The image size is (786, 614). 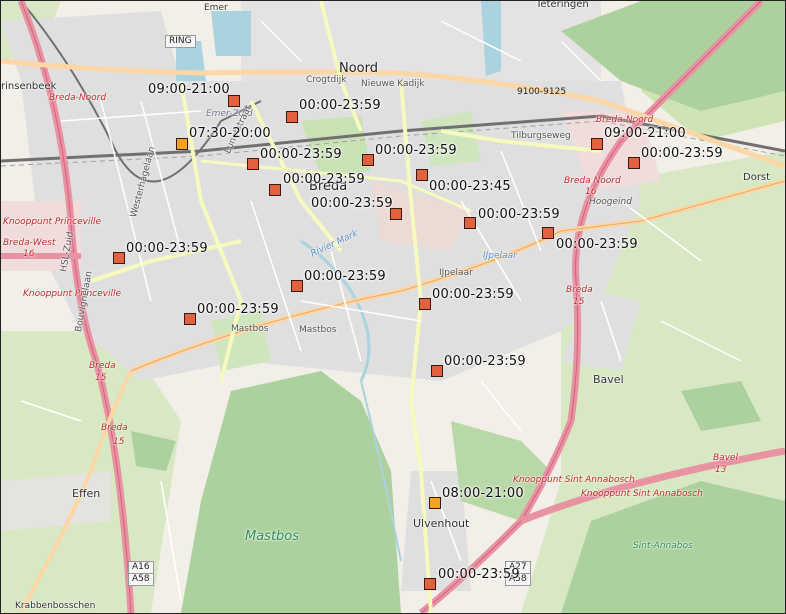 I want to click on junction-label-knooppunt-princeville: Knooppunt Princeville, so click(x=52, y=222).